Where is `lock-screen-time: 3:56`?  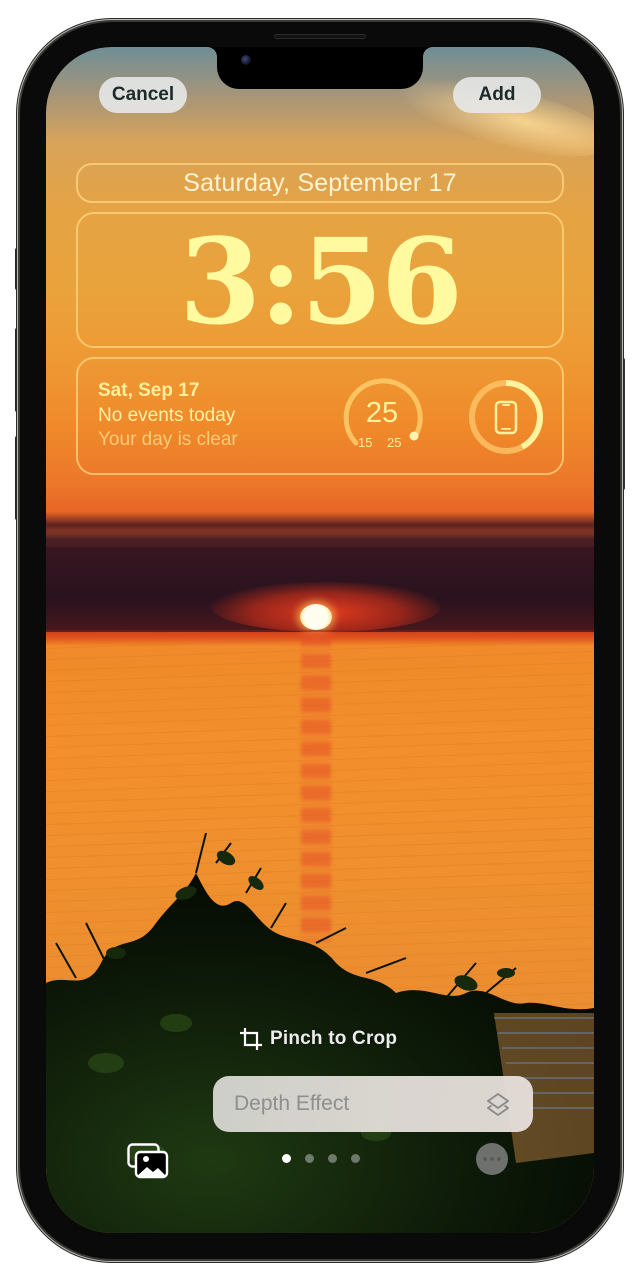
lock-screen-time: 3:56 is located at coordinates (321, 281).